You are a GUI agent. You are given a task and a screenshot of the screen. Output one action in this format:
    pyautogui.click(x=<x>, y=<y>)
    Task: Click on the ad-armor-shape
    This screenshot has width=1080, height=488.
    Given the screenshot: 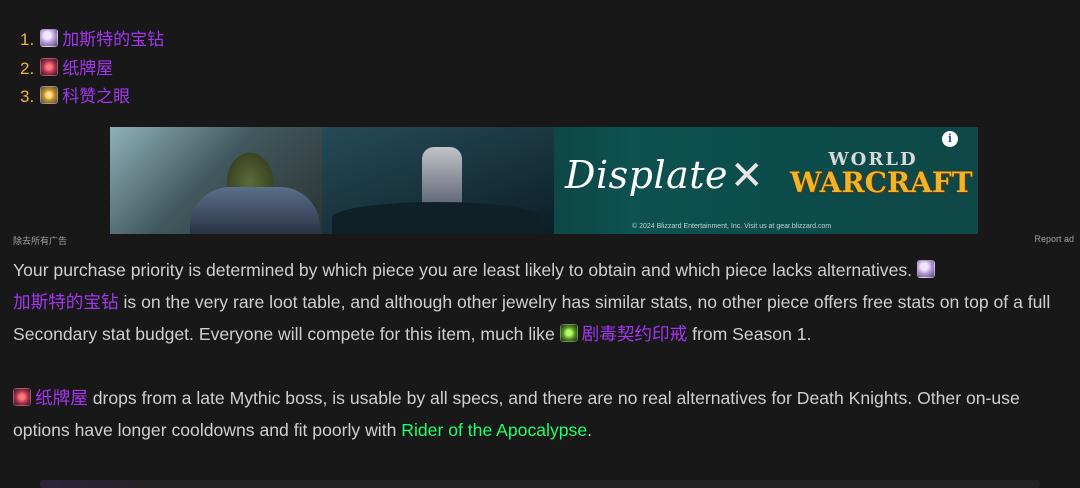 What is the action you would take?
    pyautogui.click(x=255, y=210)
    